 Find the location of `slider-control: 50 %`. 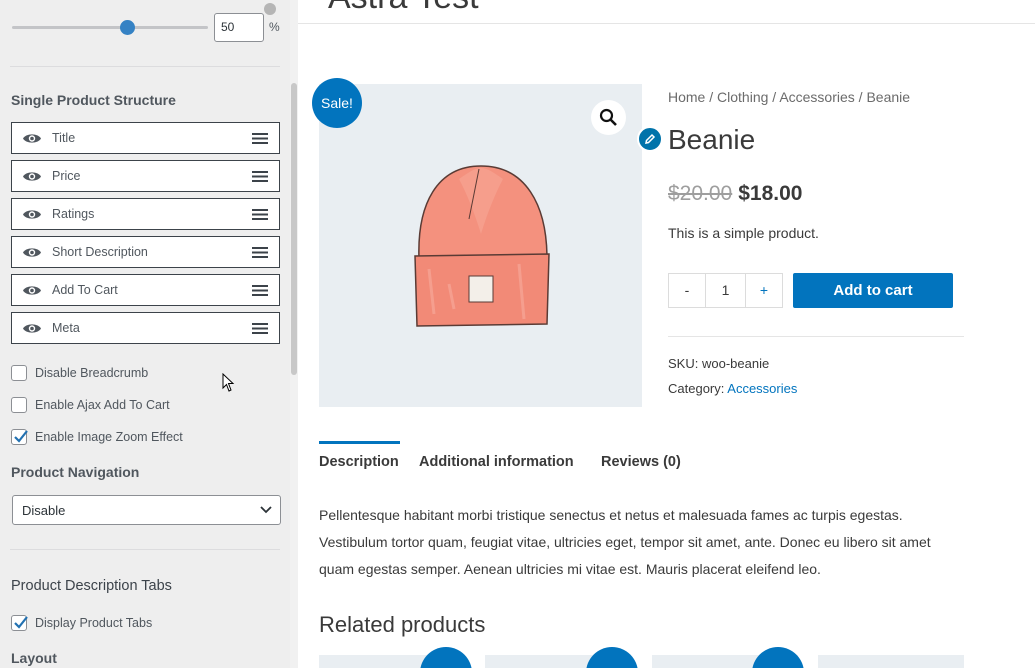

slider-control: 50 % is located at coordinates (147, 23).